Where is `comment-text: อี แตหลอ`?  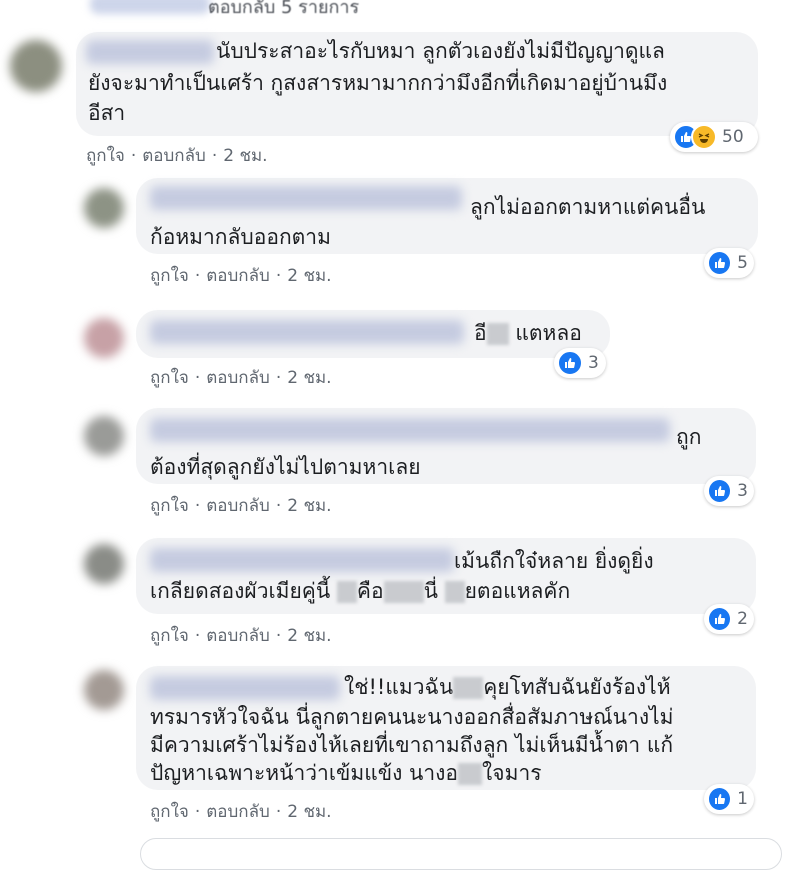 comment-text: อี แตหลอ is located at coordinates (528, 333).